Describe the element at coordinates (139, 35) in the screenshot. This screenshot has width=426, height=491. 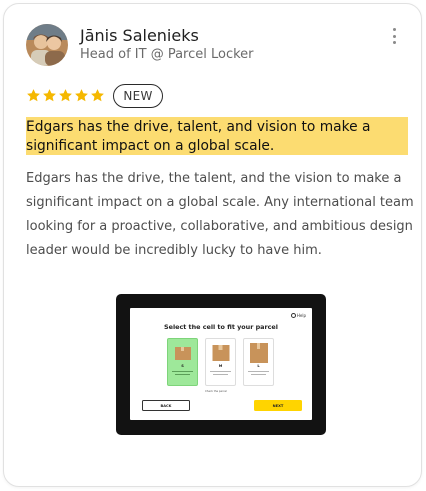
I see `reviewer-name: Jānis Salenieks` at that location.